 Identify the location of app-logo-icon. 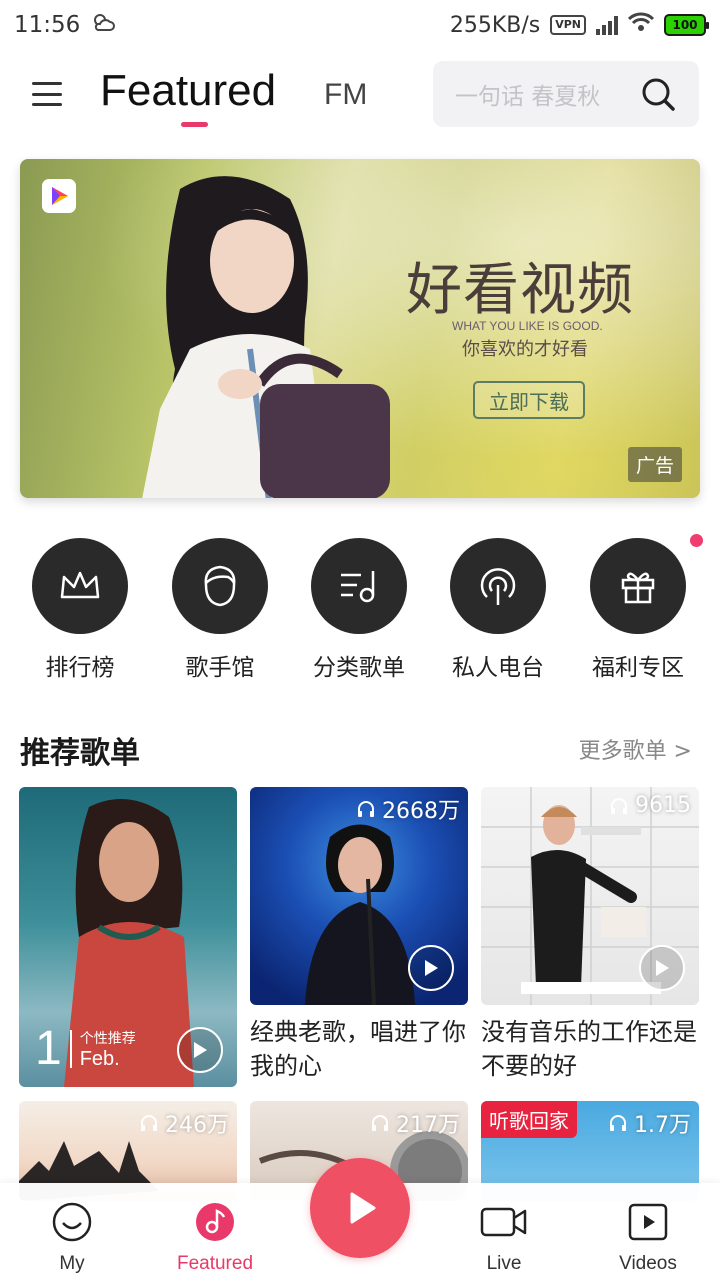
(59, 196).